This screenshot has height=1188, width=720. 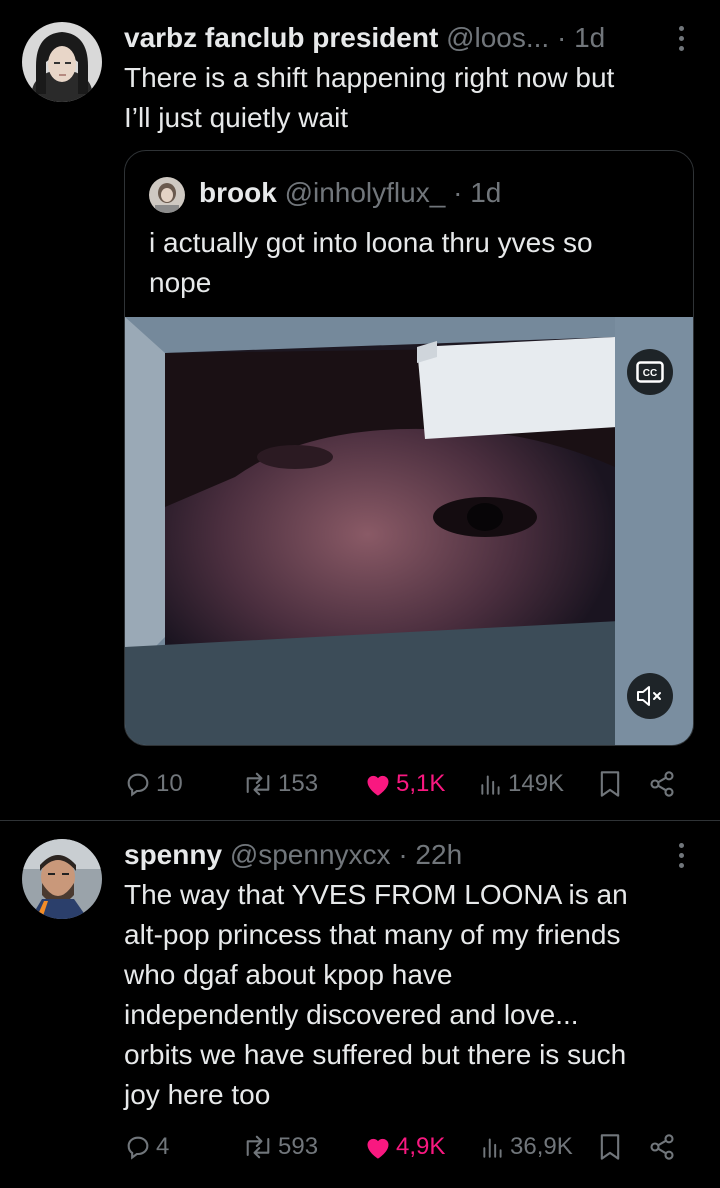 What do you see at coordinates (365, 192) in the screenshot?
I see `quoted-author-handle: @inholyflux_` at bounding box center [365, 192].